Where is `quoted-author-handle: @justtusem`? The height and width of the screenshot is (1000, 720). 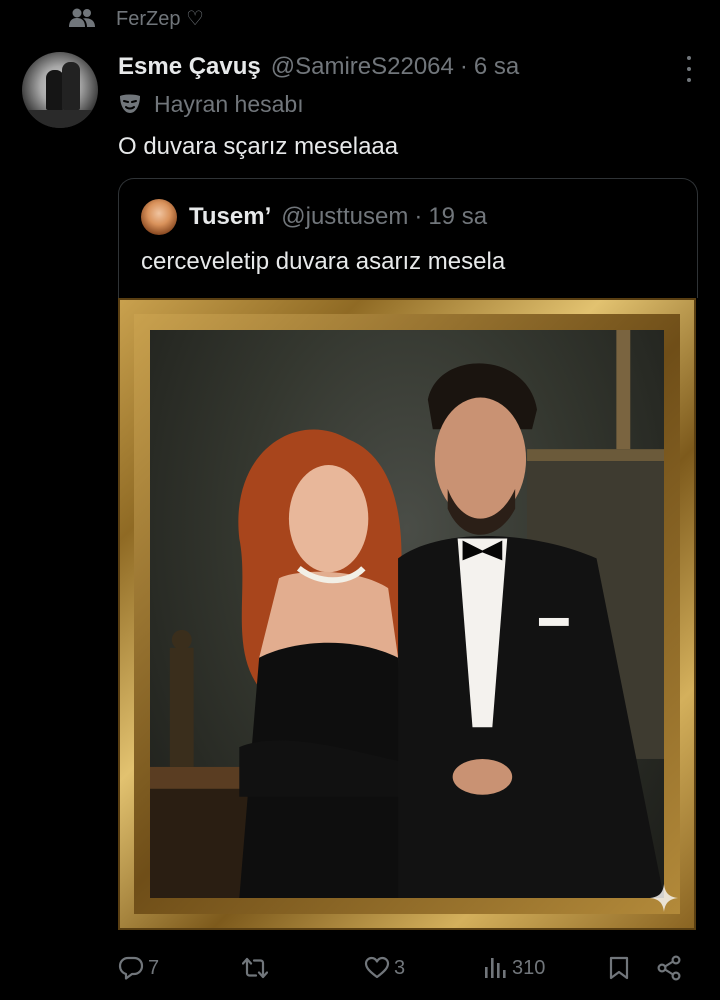
quoted-author-handle: @justtusem is located at coordinates (344, 217).